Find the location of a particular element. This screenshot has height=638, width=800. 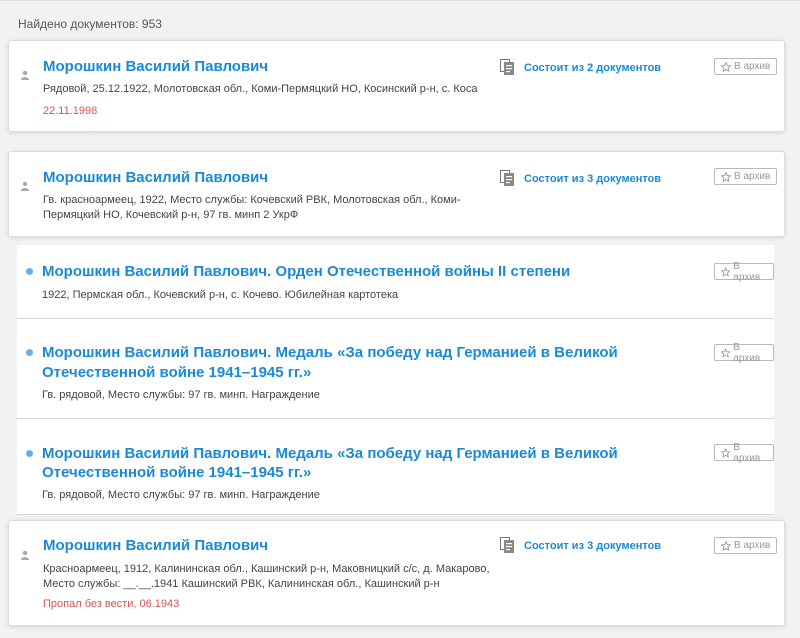

result-date: Пропал без вести, 06.1943 is located at coordinates (111, 604).